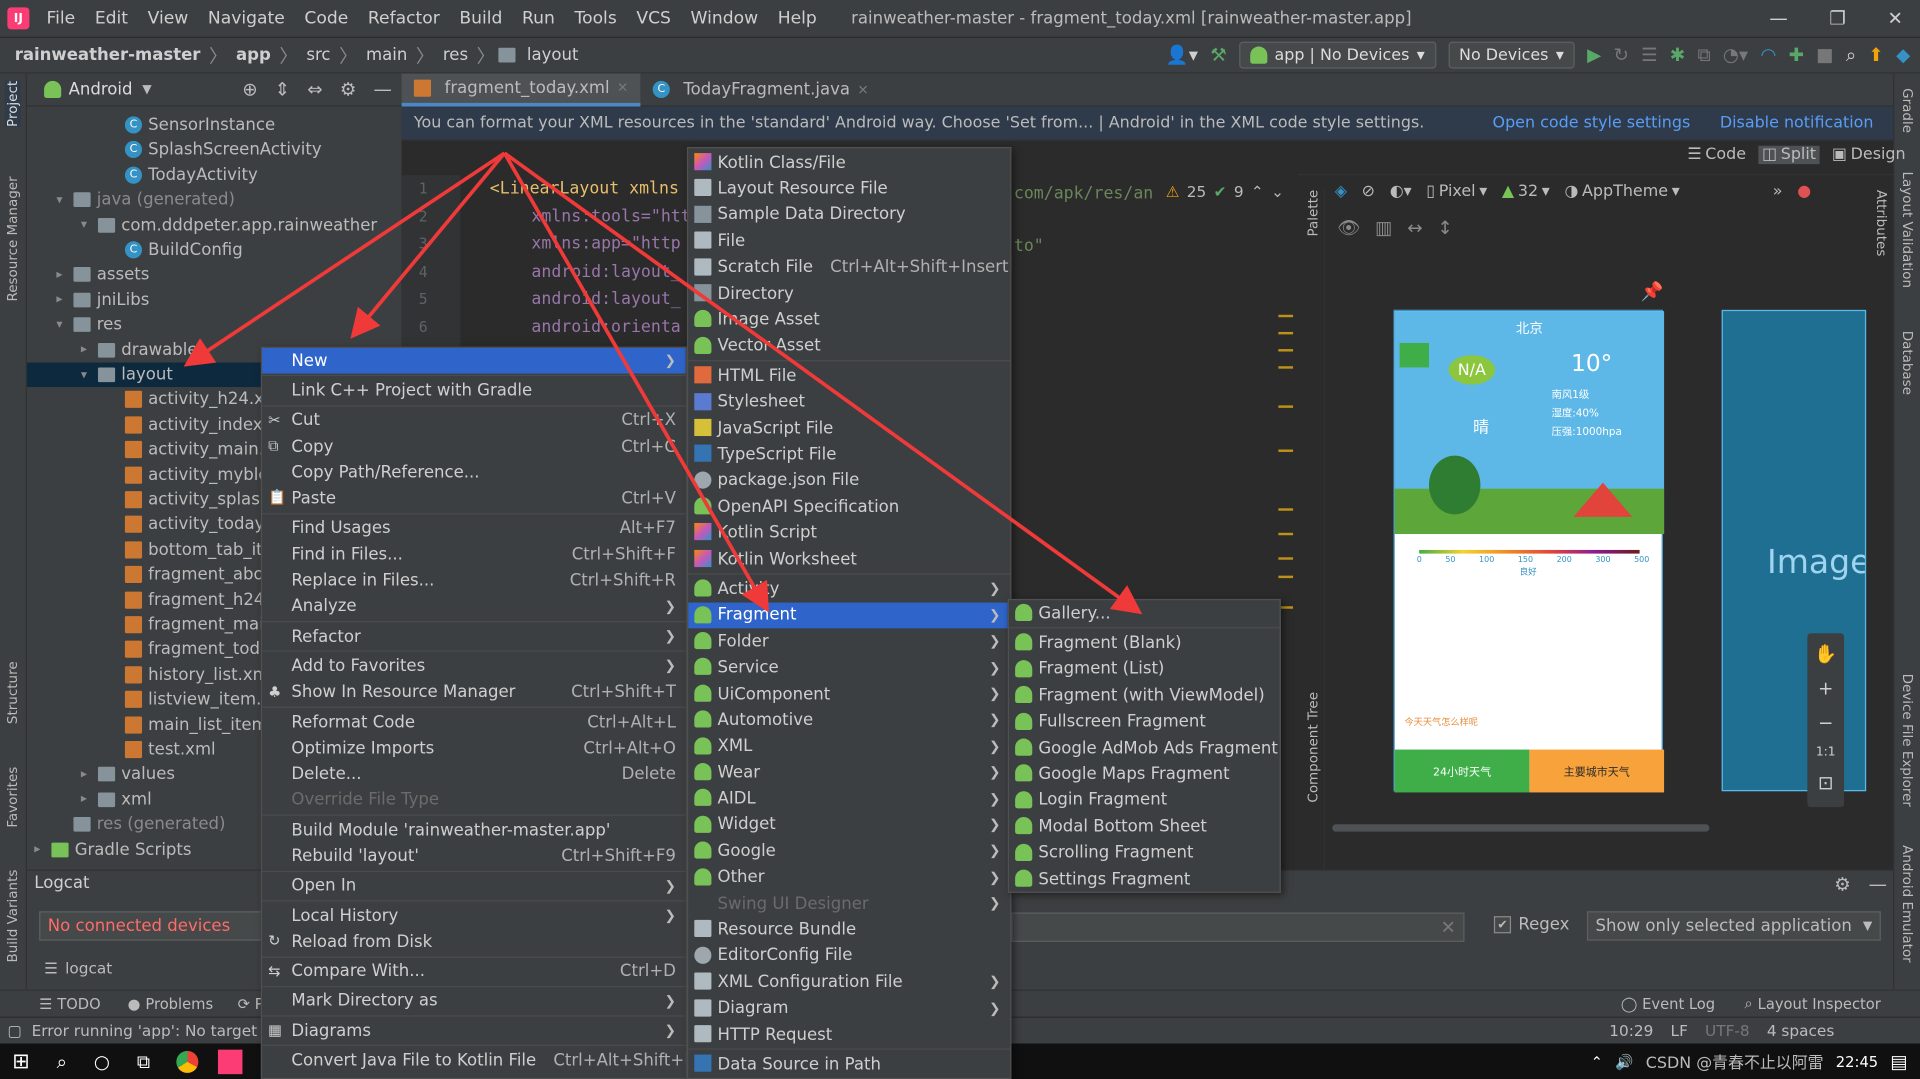 Image resolution: width=1920 pixels, height=1079 pixels. What do you see at coordinates (1526, 191) in the screenshot?
I see `api-level-select: ▲ 32 ▾` at bounding box center [1526, 191].